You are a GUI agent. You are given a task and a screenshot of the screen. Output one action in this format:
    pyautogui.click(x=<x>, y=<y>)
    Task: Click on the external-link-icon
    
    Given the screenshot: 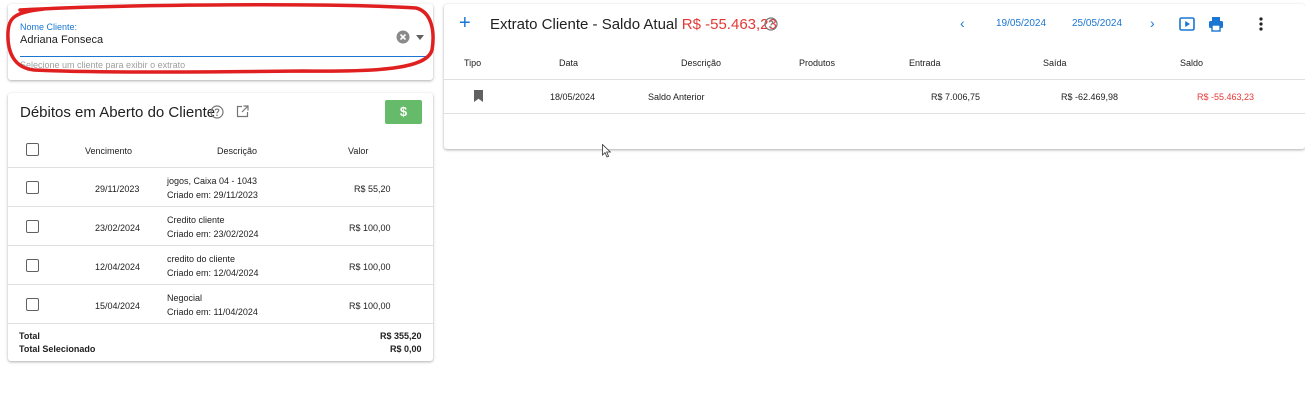 What is the action you would take?
    pyautogui.click(x=242, y=111)
    